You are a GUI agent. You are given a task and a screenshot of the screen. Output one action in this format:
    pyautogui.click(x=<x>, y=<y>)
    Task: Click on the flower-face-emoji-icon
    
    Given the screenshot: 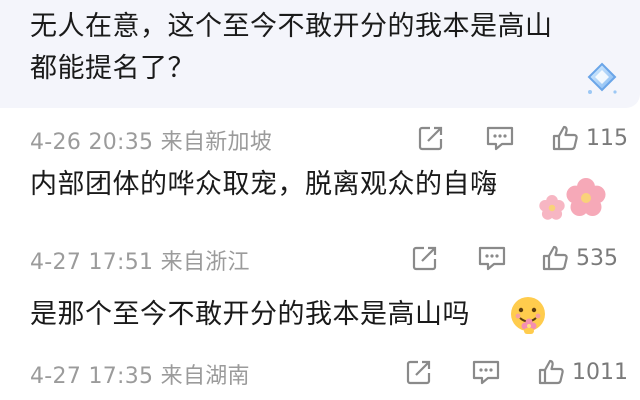 What is the action you would take?
    pyautogui.click(x=528, y=315)
    